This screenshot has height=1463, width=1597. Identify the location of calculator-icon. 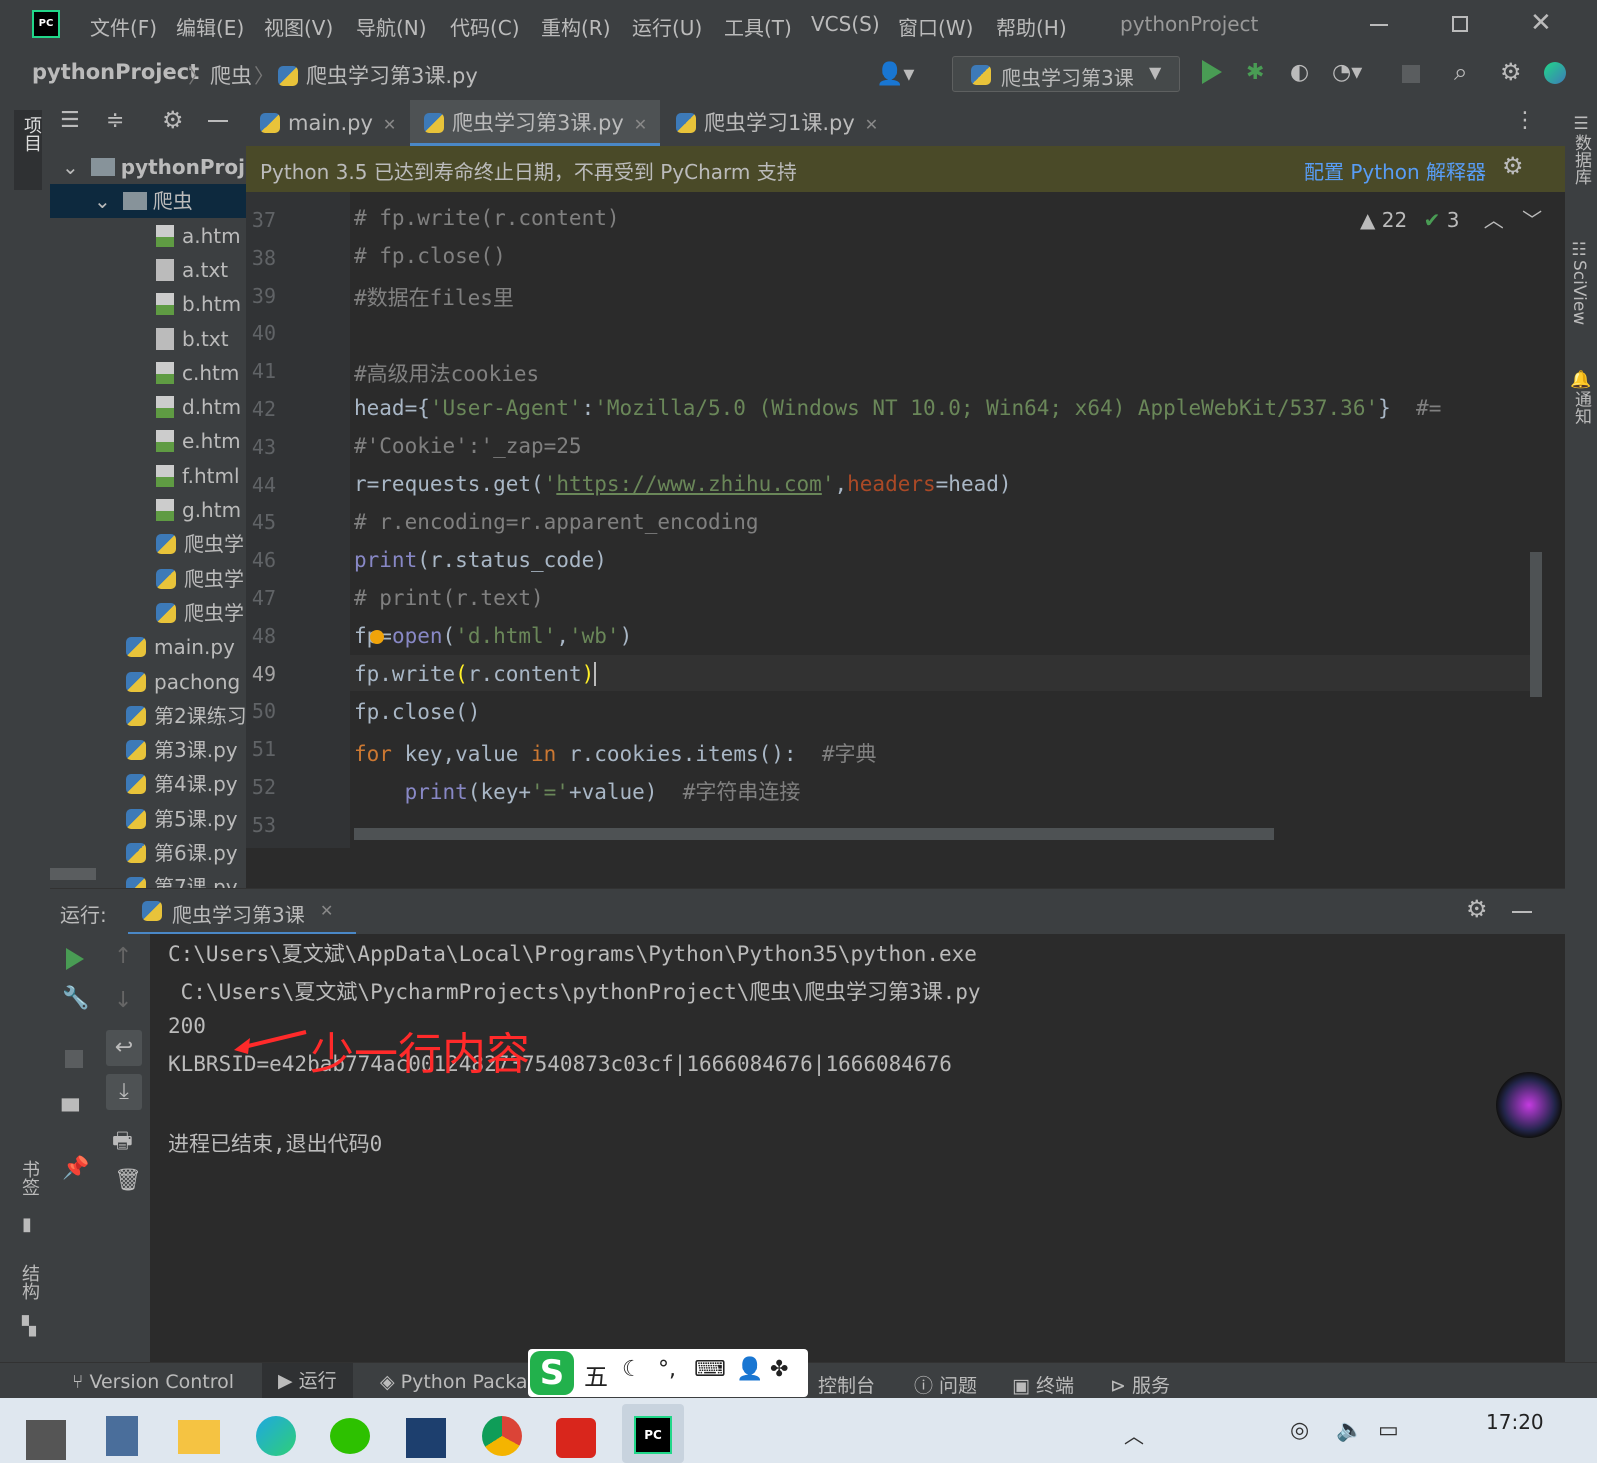
(122, 1436).